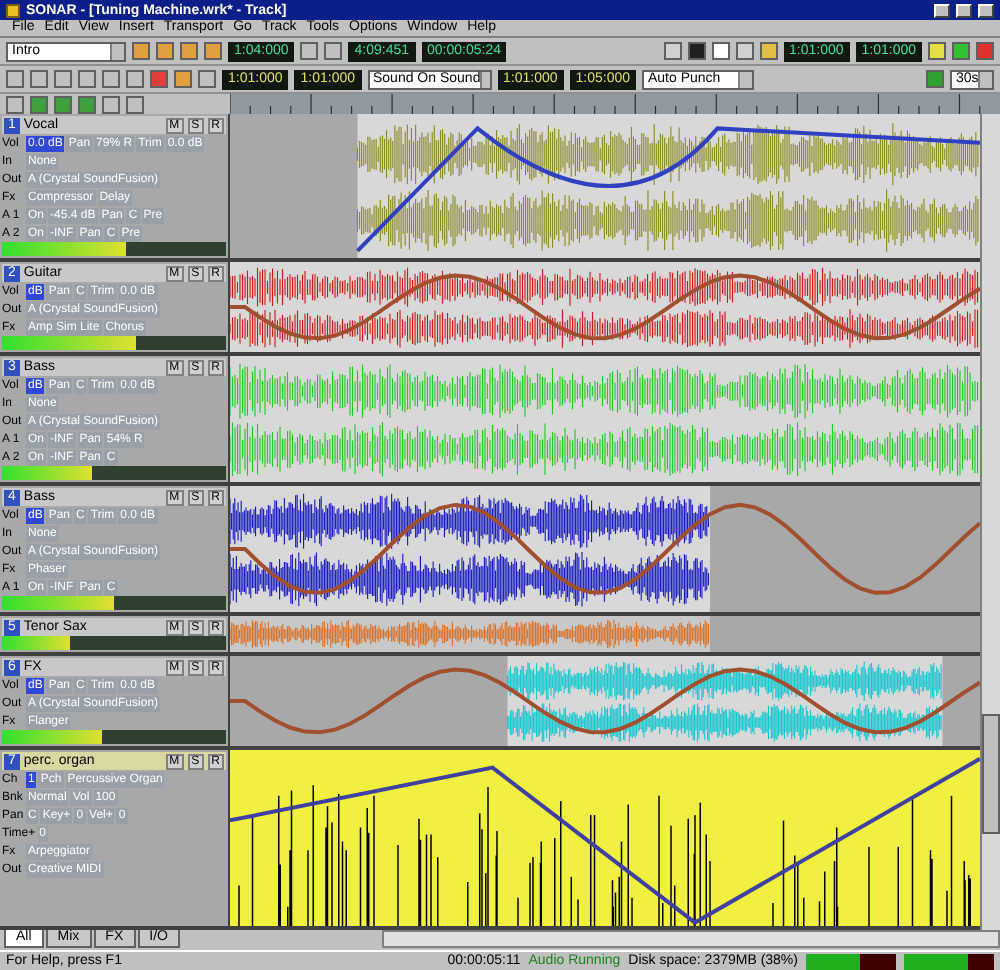 Image resolution: width=1000 pixels, height=970 pixels. I want to click on record-button, so click(768, 51).